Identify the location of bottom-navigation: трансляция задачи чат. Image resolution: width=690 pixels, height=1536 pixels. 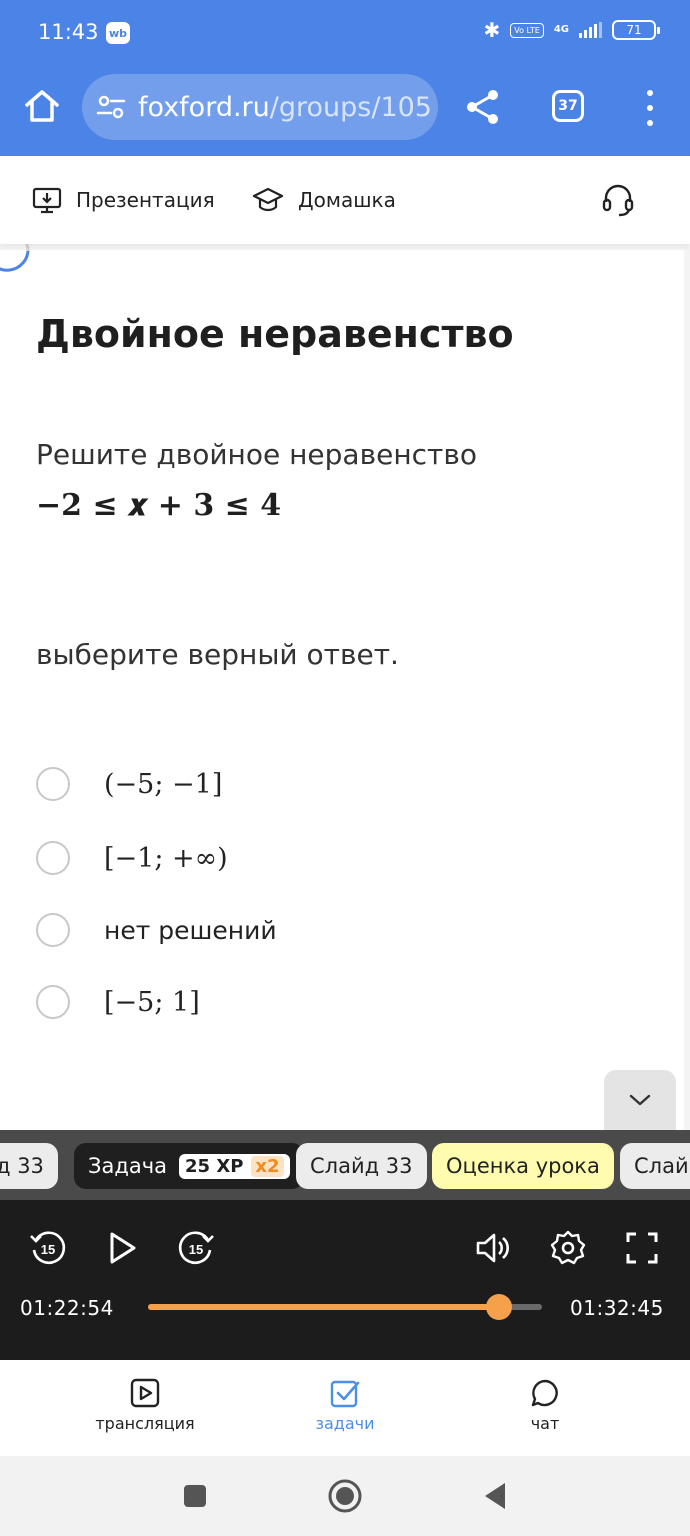
(345, 1408).